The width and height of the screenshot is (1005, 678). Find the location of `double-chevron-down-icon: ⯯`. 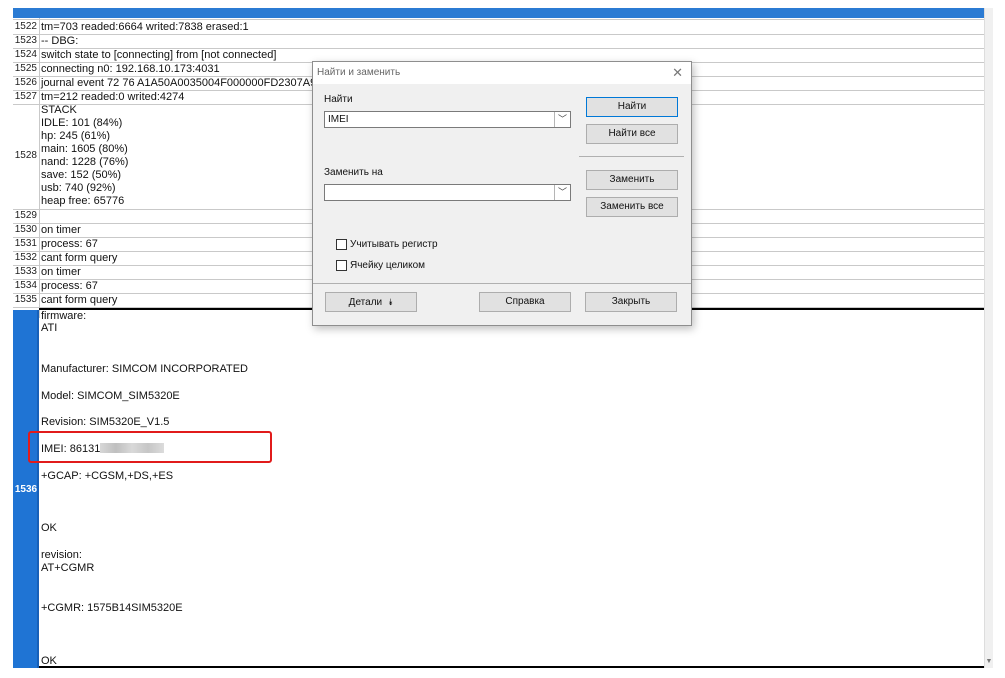

double-chevron-down-icon: ⯯ is located at coordinates (390, 302).